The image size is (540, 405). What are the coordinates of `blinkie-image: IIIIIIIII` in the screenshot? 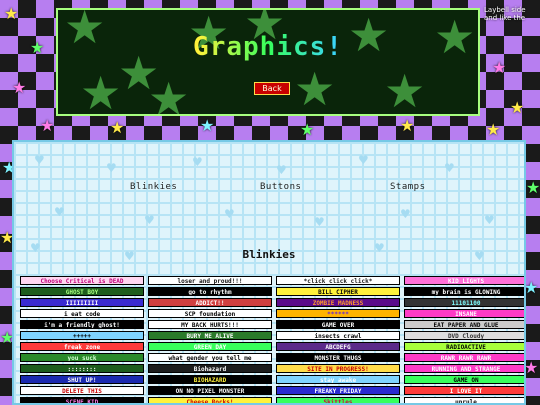 It's located at (82, 302).